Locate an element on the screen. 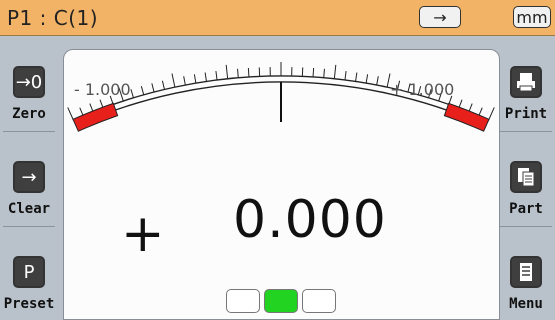  menu-label: Menu is located at coordinates (526, 304).